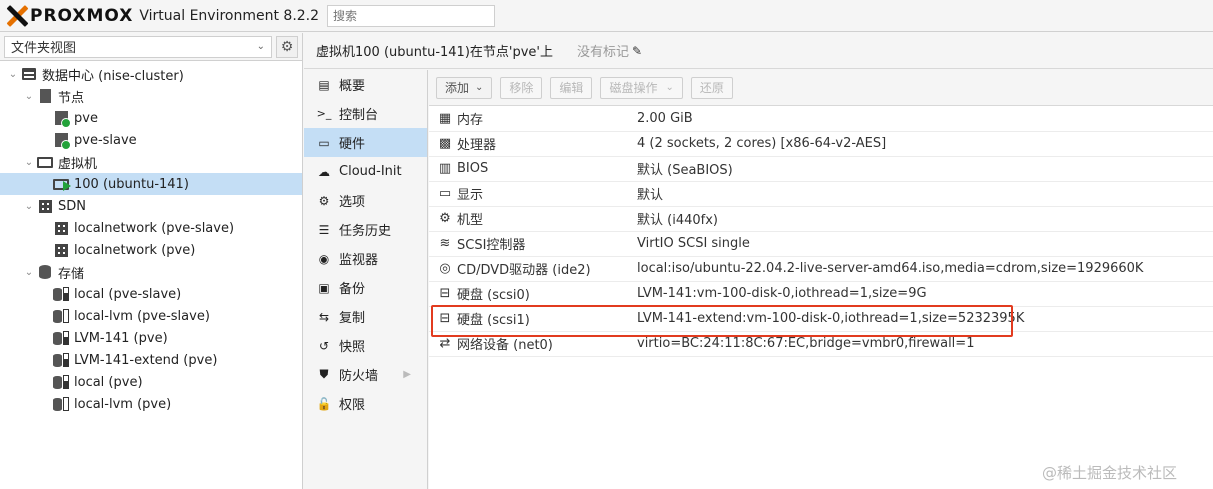 The width and height of the screenshot is (1213, 489). I want to click on cloud-icon: ☁, so click(324, 171).